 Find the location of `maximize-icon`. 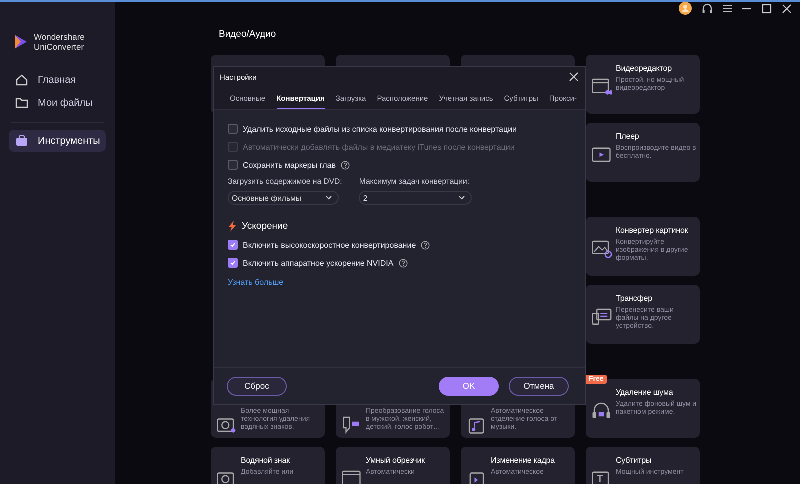

maximize-icon is located at coordinates (767, 9).